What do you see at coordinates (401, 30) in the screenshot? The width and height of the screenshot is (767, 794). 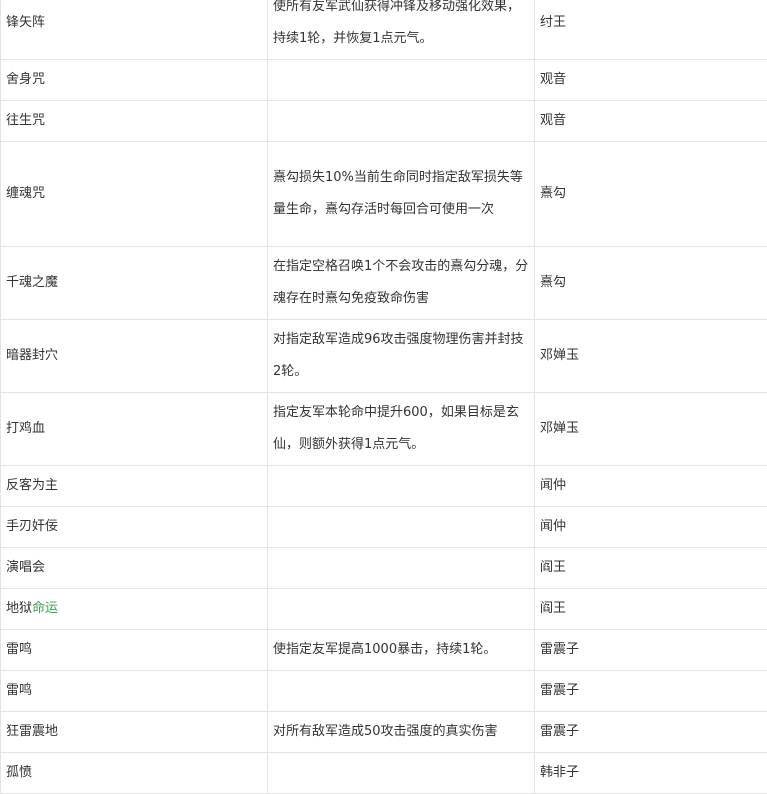 I see `skill-desc-cell: 使所有友军武仙获得冲锋及移动强化效果，持续1轮，并恢复1点元气。` at bounding box center [401, 30].